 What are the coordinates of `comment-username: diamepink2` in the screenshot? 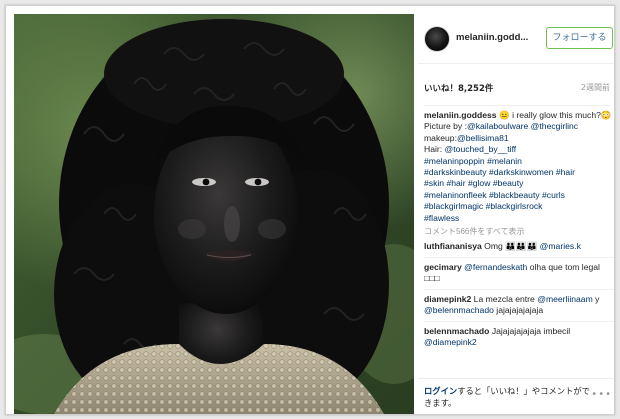 It's located at (447, 299).